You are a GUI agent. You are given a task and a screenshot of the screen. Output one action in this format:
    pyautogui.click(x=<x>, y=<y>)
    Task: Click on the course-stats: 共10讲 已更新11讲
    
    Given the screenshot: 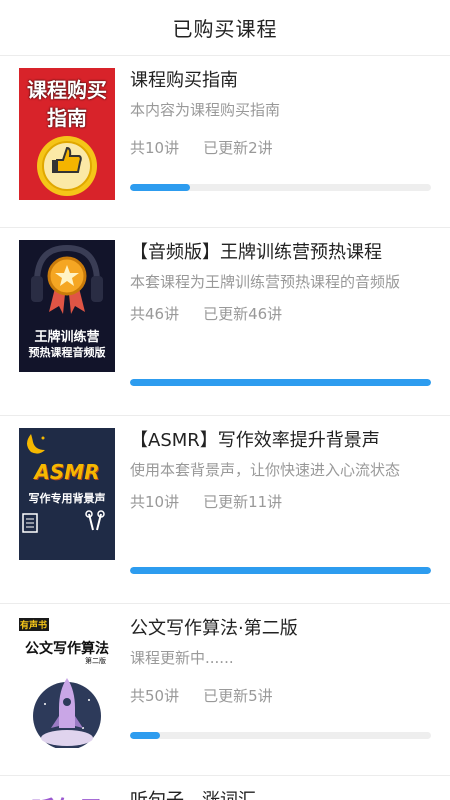 What is the action you would take?
    pyautogui.click(x=281, y=502)
    